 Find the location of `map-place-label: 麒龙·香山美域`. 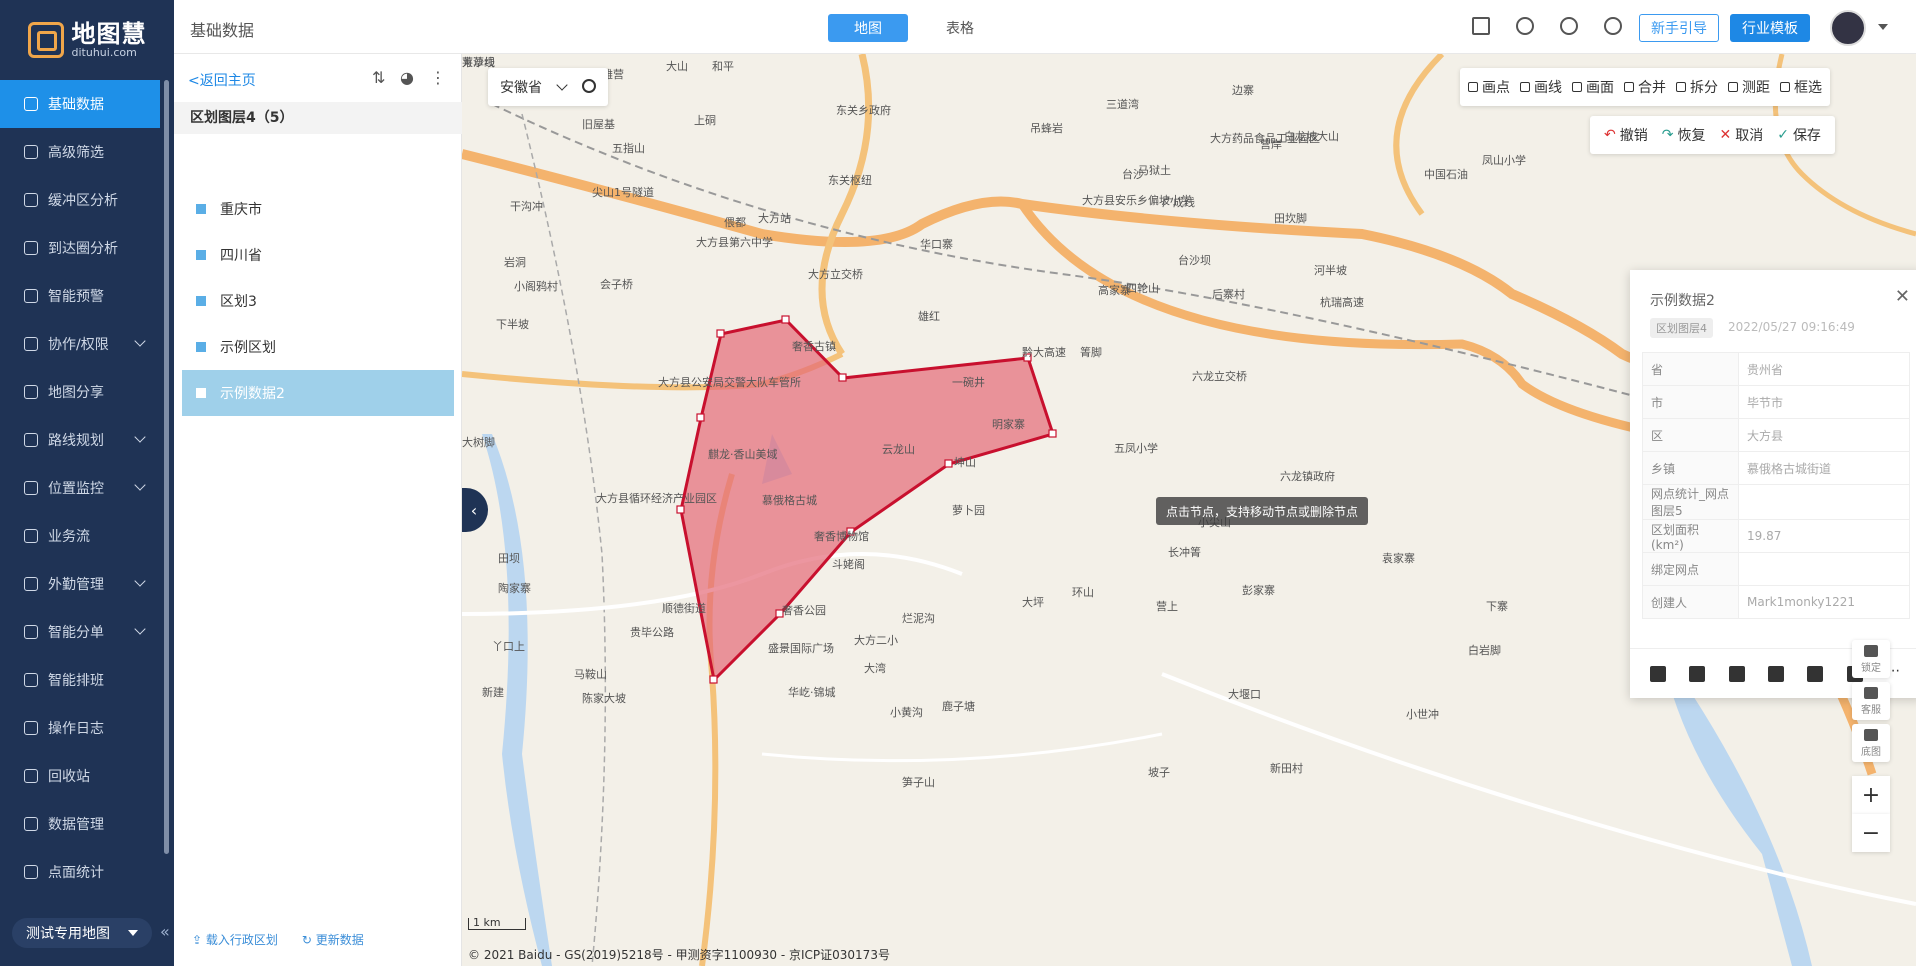

map-place-label: 麒龙·香山美域 is located at coordinates (743, 454).